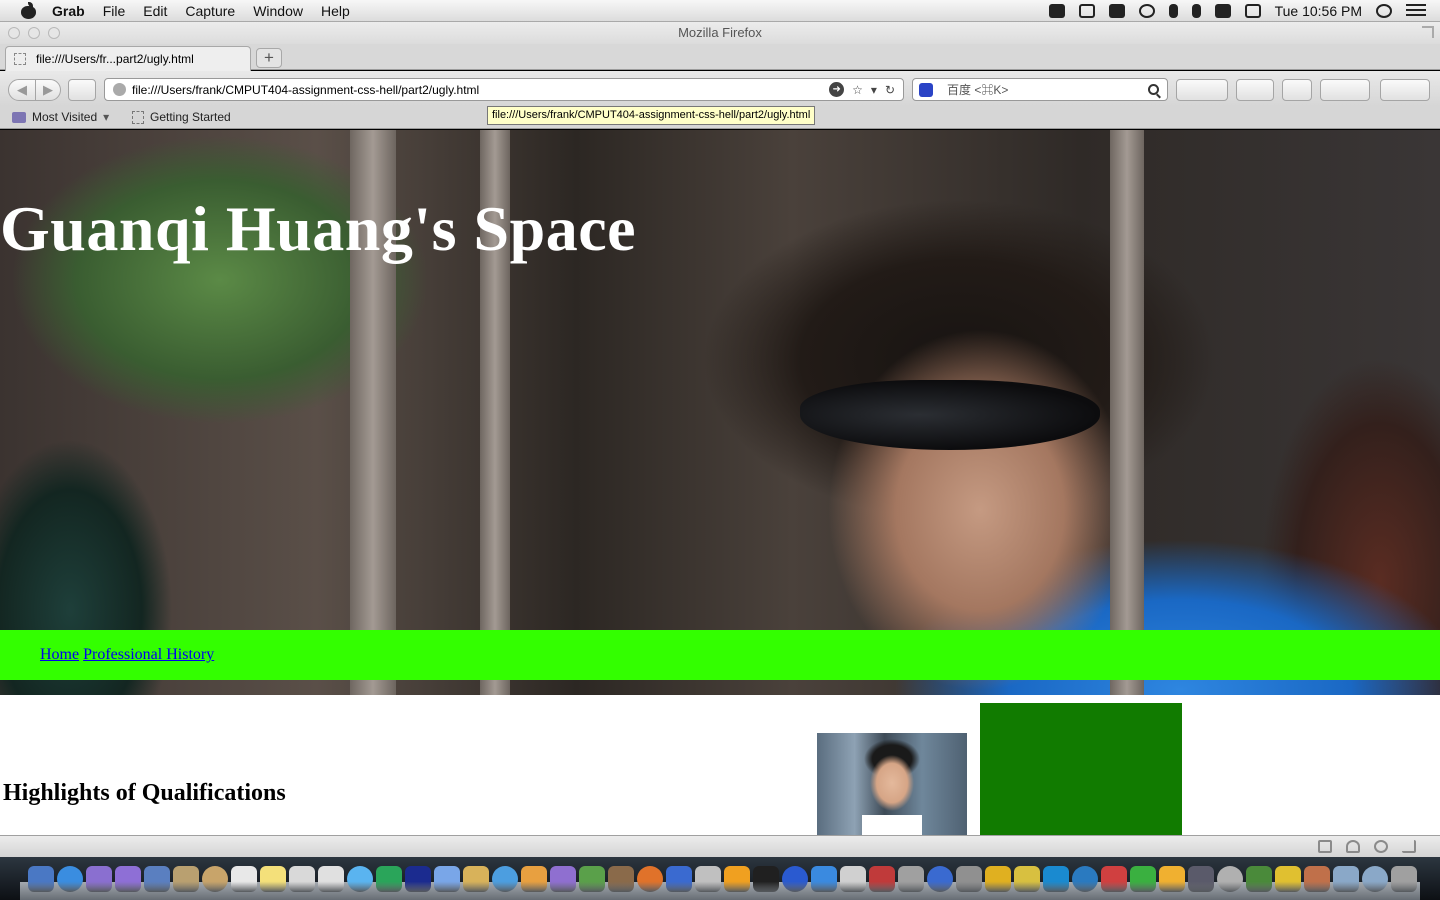 This screenshot has height=900, width=1440. What do you see at coordinates (22, 90) in the screenshot?
I see `back-button: ◀` at bounding box center [22, 90].